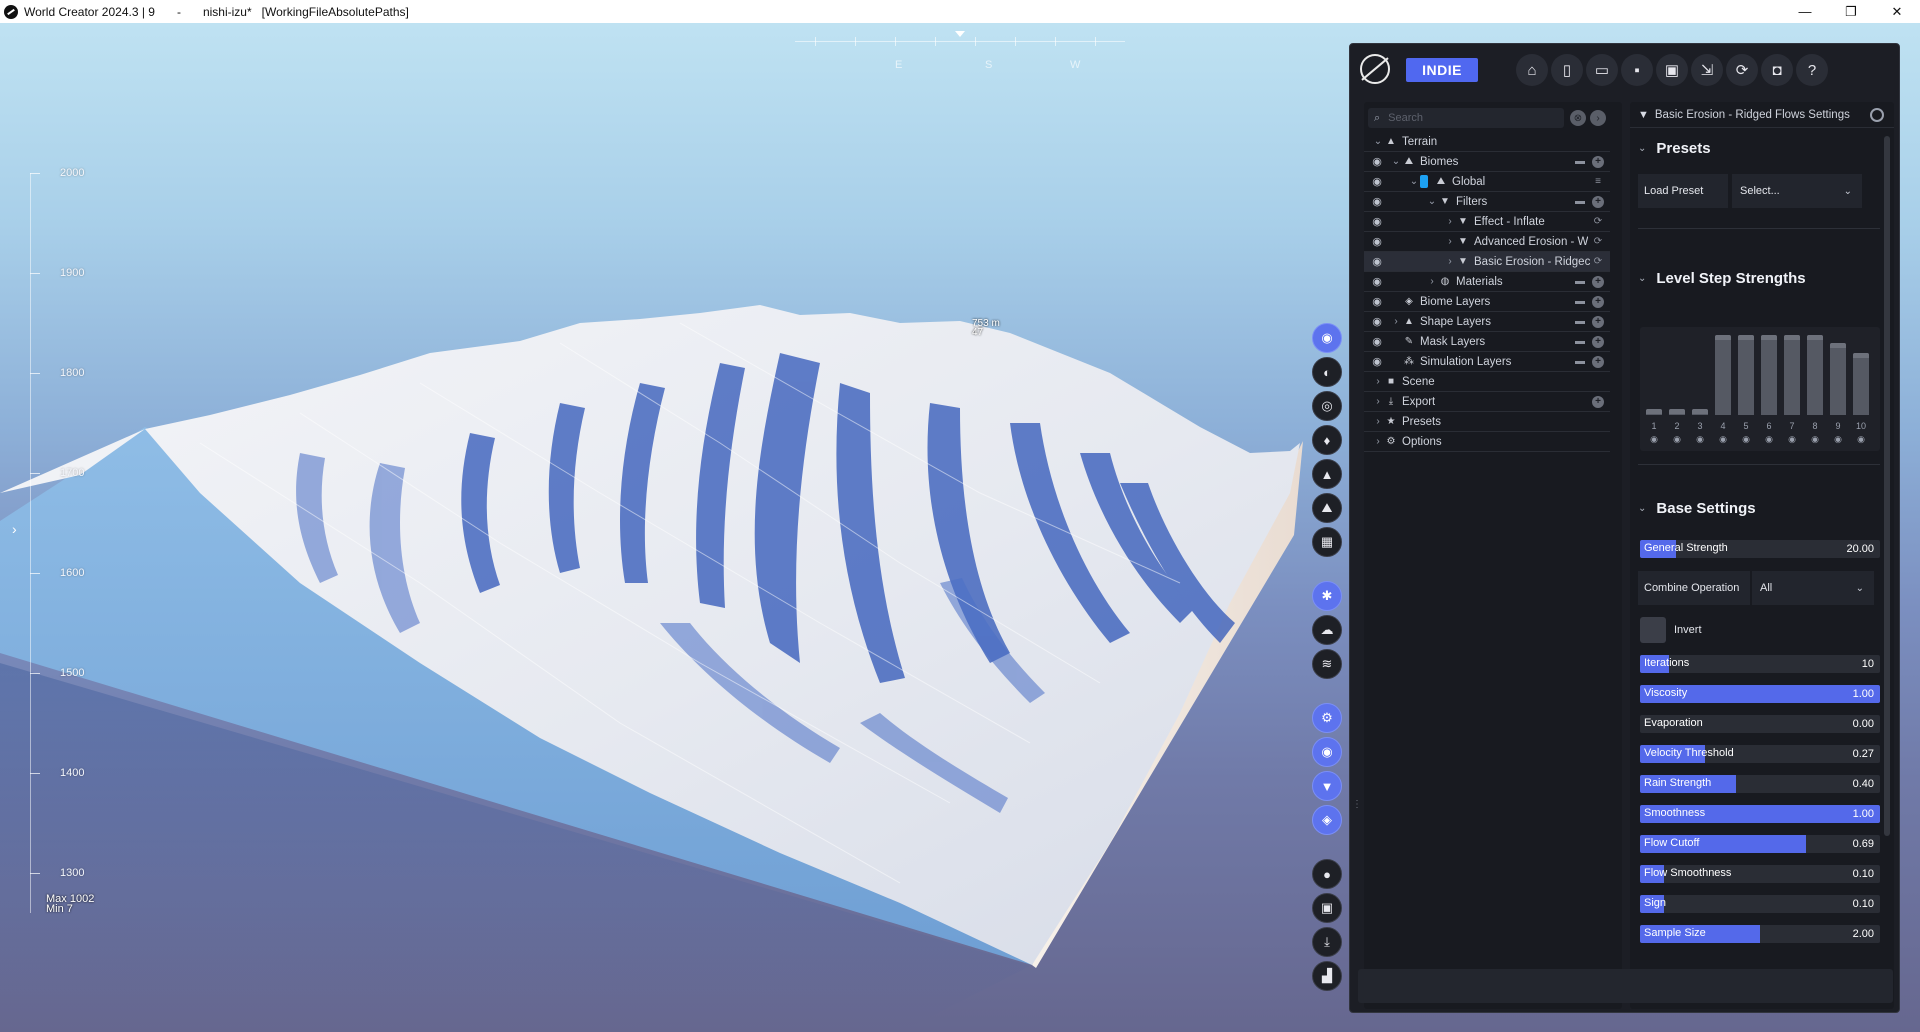 The height and width of the screenshot is (1032, 1920). What do you see at coordinates (1327, 874) in the screenshot?
I see `record-icon: ●` at bounding box center [1327, 874].